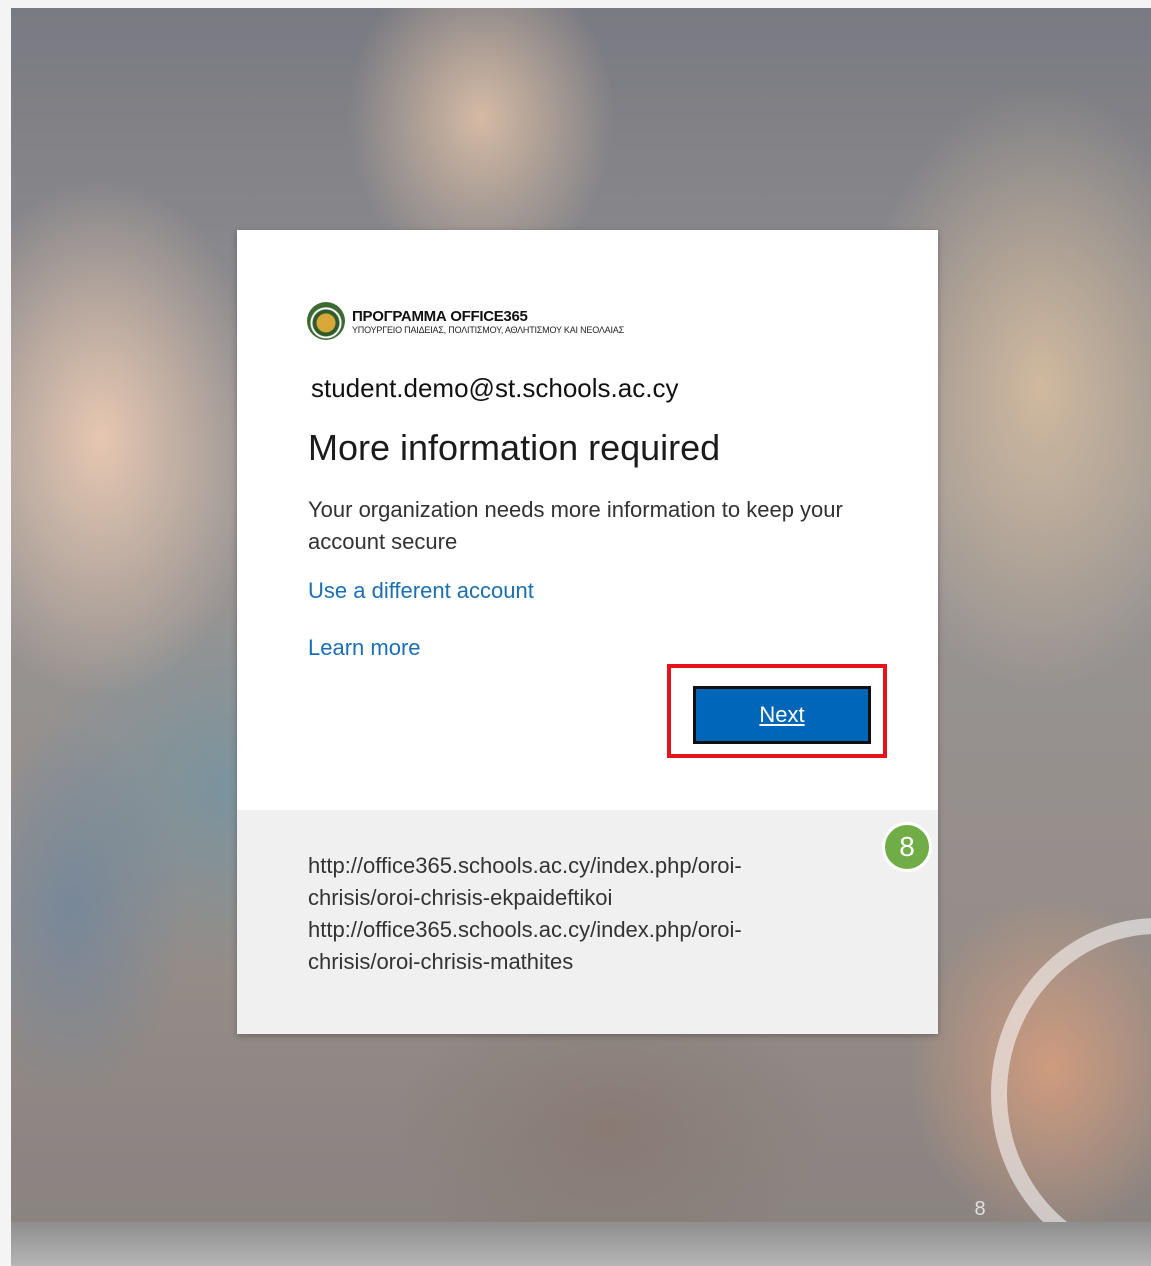 This screenshot has width=1151, height=1266. What do you see at coordinates (782, 715) in the screenshot?
I see `next-button: Next` at bounding box center [782, 715].